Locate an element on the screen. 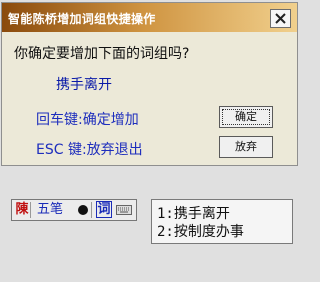 The height and width of the screenshot is (282, 320). enter-key-hint: 回车键:确定增加 is located at coordinates (87, 120).